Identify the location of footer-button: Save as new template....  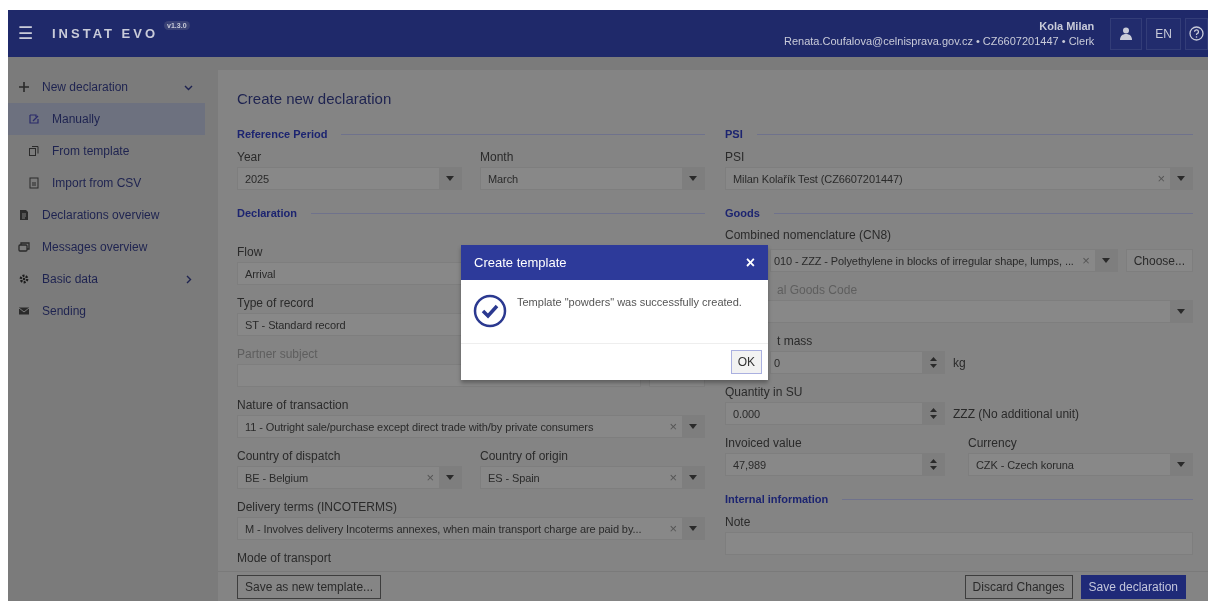
(309, 586).